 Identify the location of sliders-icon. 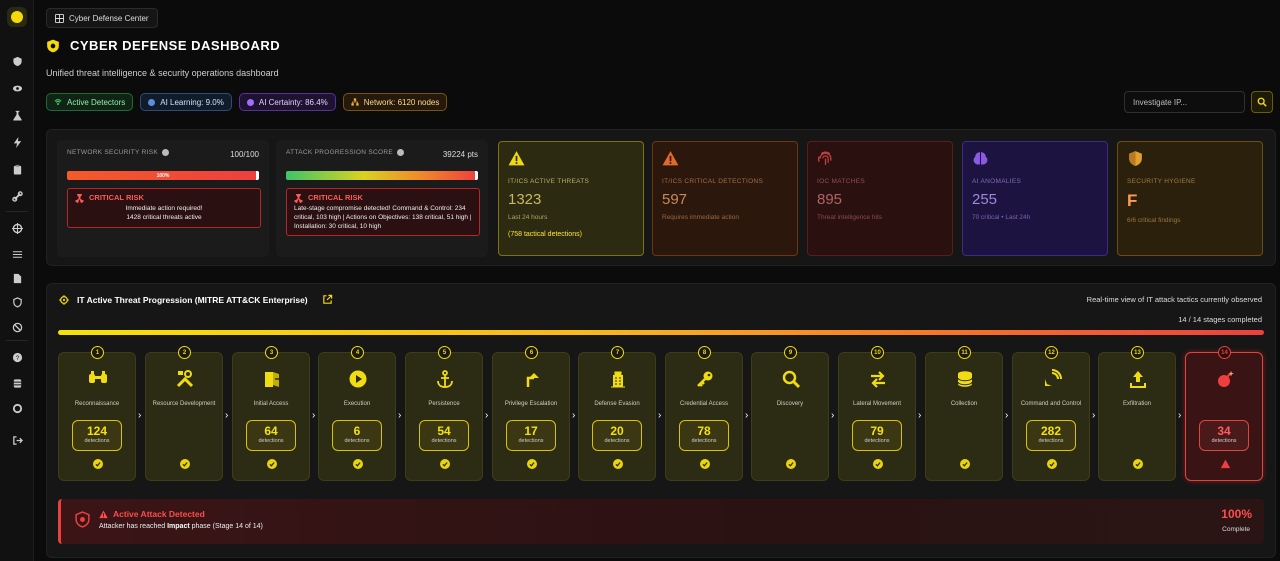
(17, 254).